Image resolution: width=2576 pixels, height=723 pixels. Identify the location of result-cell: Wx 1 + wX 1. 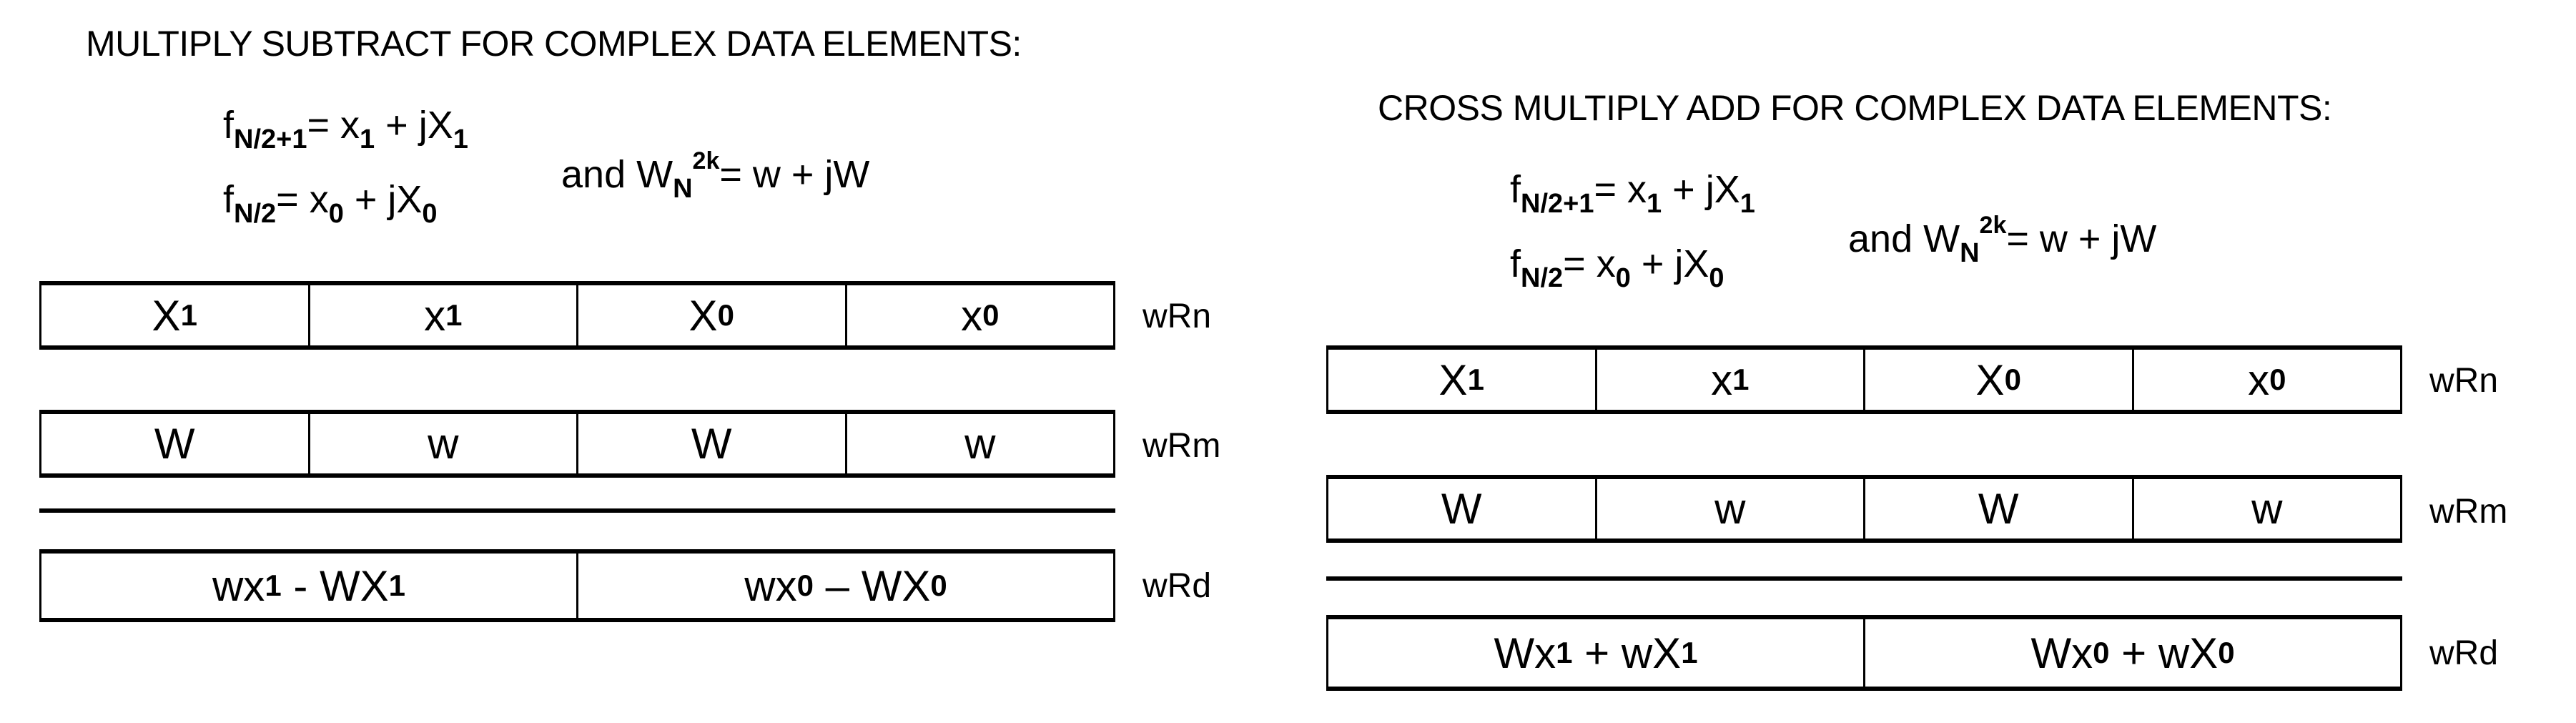
(1596, 653).